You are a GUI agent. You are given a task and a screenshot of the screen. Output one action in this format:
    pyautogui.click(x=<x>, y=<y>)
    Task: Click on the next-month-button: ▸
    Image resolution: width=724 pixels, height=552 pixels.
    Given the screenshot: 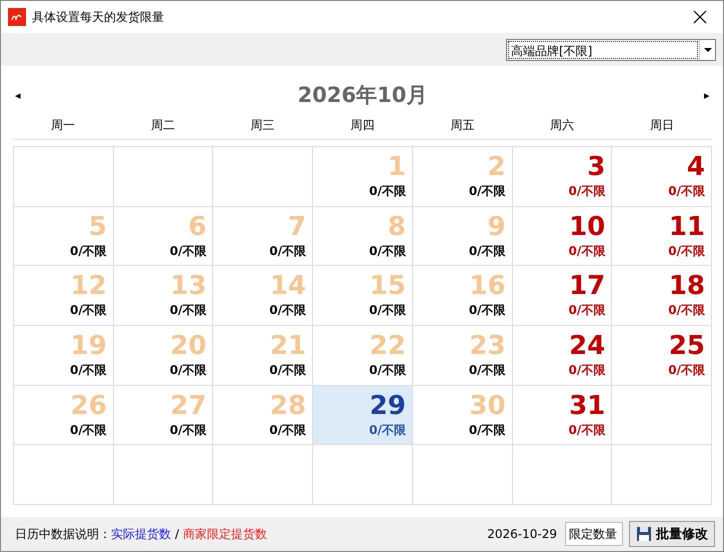 What is the action you would take?
    pyautogui.click(x=707, y=95)
    